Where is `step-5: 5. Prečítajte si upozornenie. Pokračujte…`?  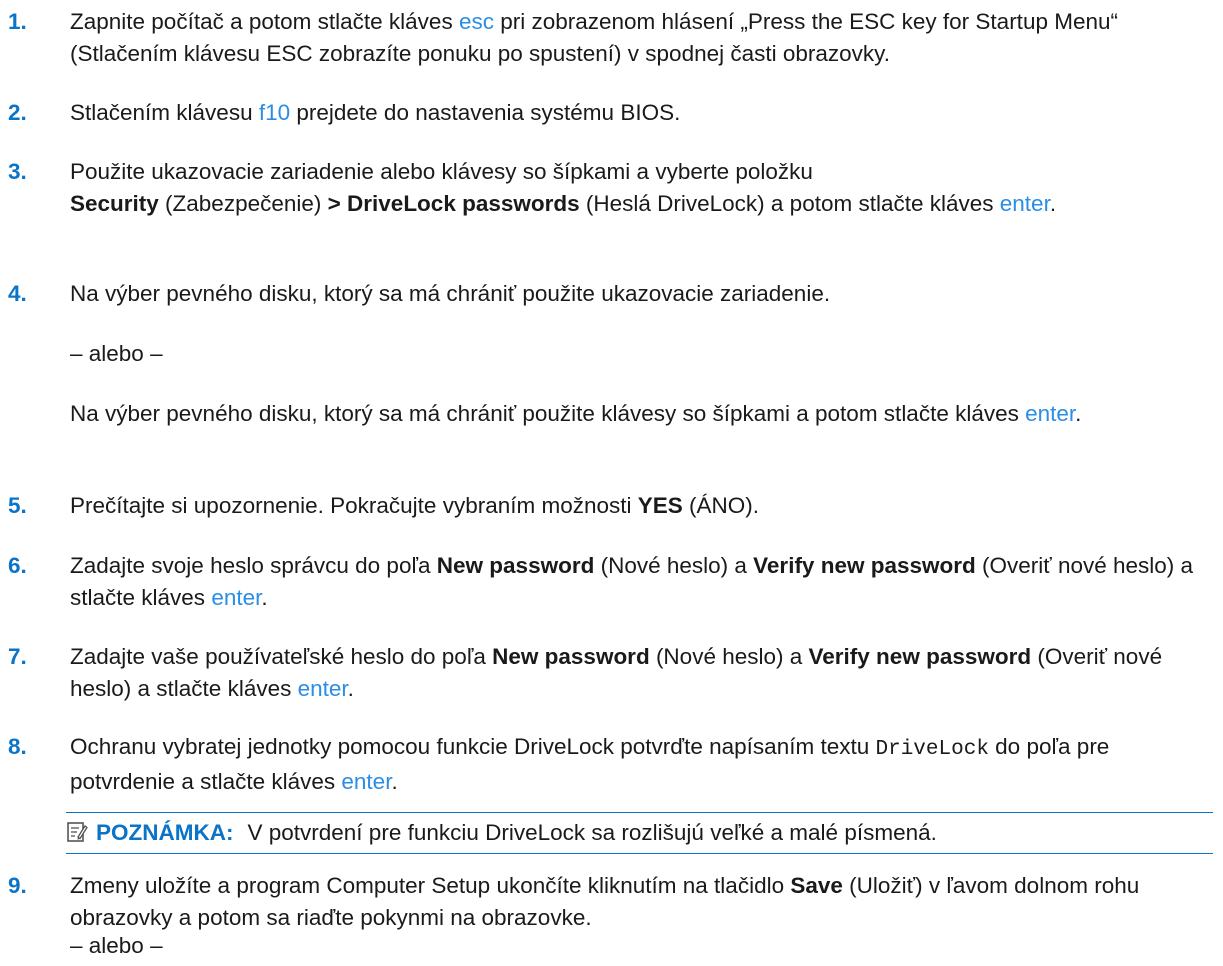
step-5: 5. Prečítajte si upozornenie. Pokračujte… is located at coordinates (610, 506).